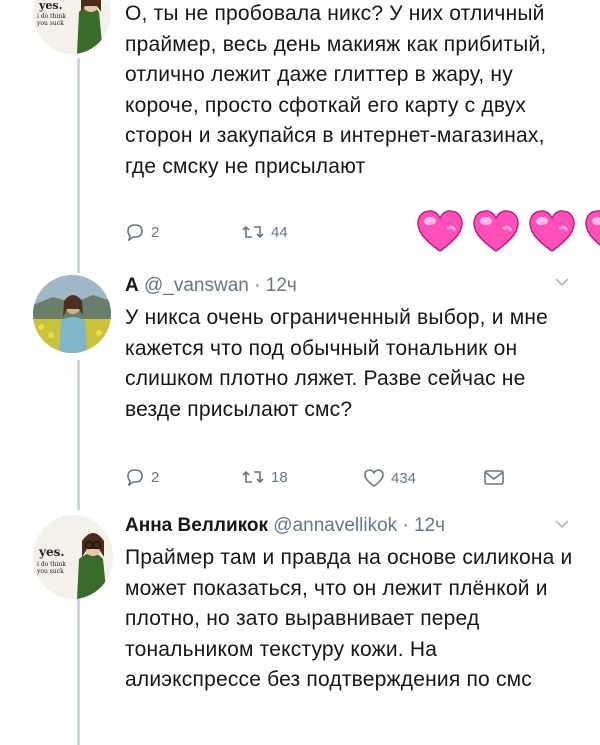 This screenshot has height=745, width=600. I want to click on envelope-icon, so click(494, 477).